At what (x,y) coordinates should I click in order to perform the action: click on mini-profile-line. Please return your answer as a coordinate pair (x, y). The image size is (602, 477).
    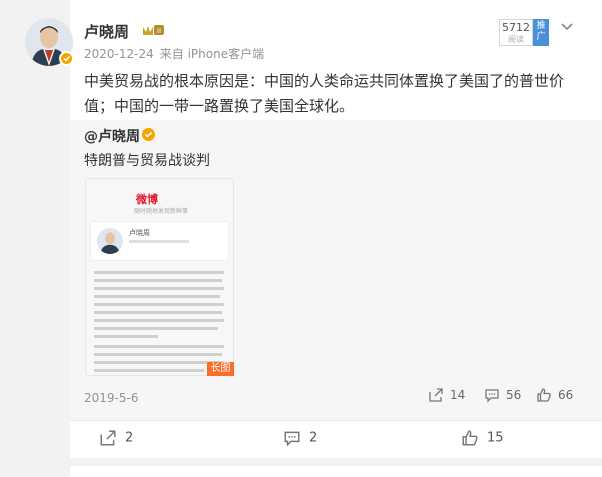
    Looking at the image, I should click on (159, 241).